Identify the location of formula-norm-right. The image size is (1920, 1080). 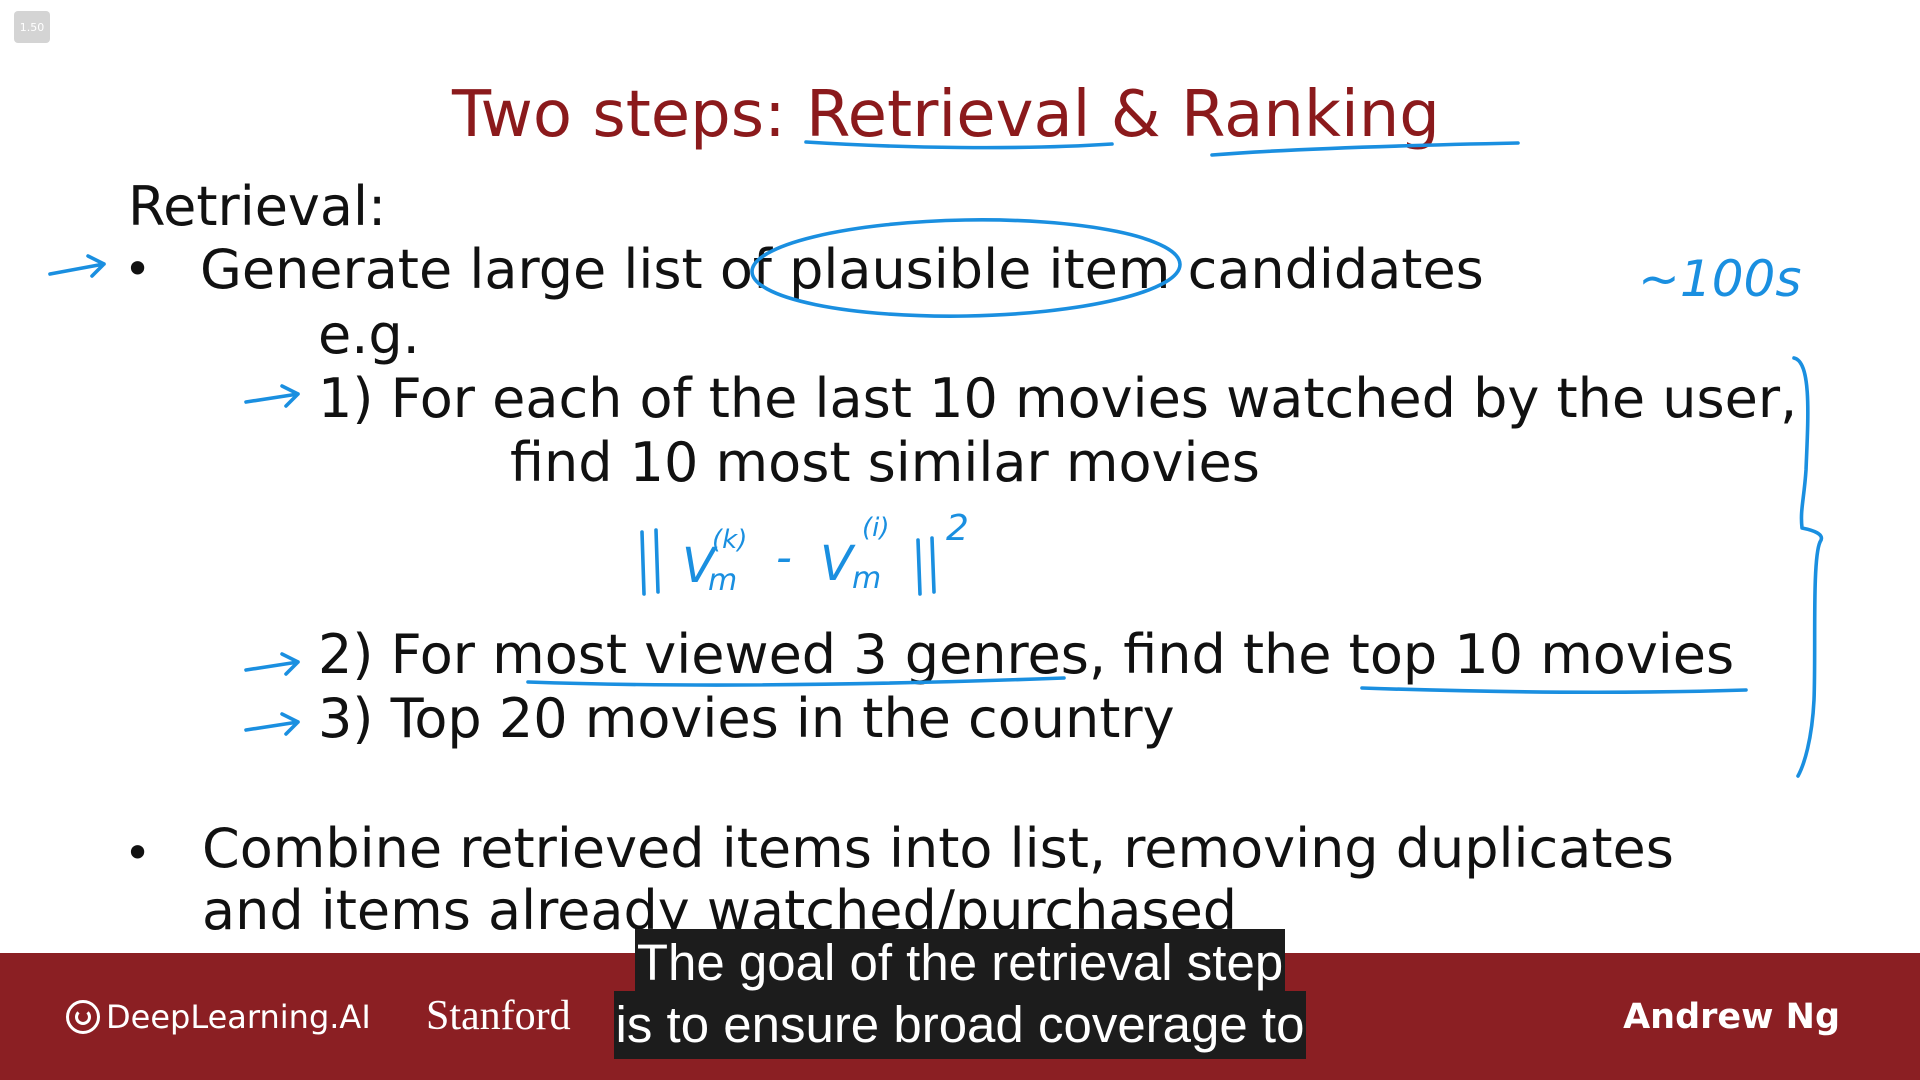
(926, 566).